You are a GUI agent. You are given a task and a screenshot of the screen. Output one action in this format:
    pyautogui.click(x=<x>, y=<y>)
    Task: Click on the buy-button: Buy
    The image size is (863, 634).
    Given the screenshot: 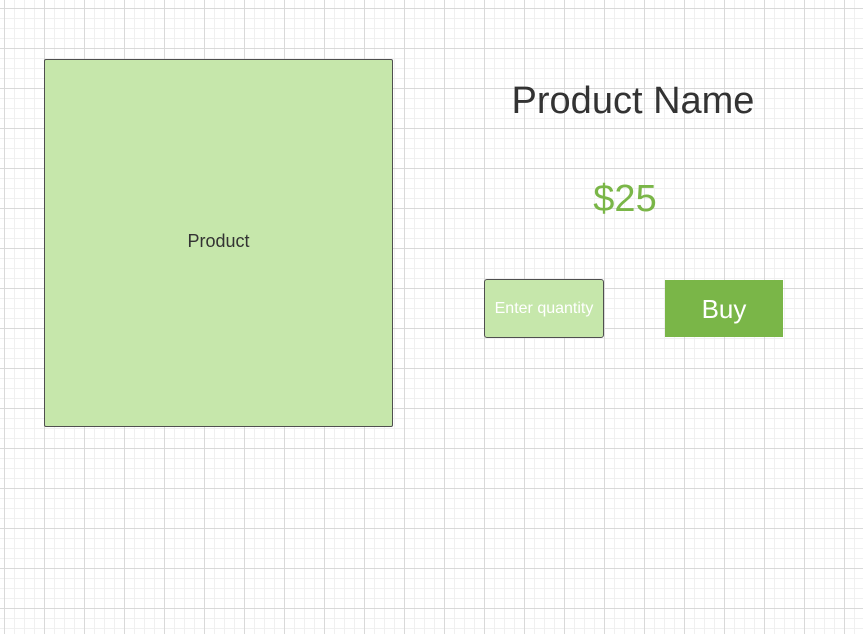 What is the action you would take?
    pyautogui.click(x=724, y=308)
    